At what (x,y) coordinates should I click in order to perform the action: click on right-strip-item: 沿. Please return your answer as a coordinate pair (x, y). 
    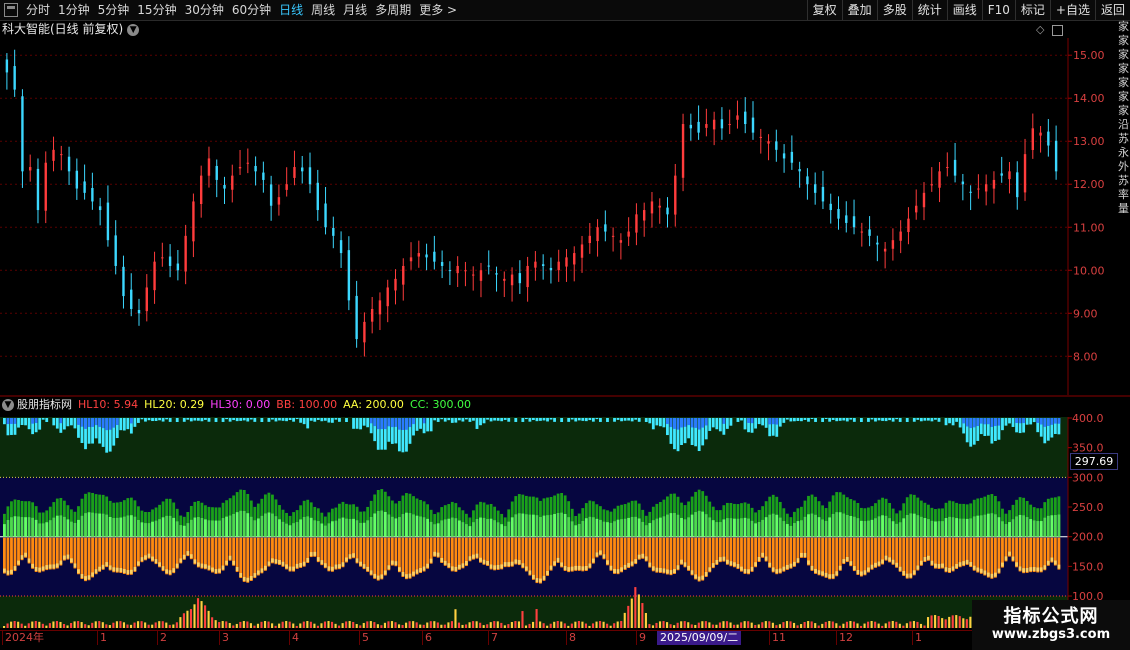
    Looking at the image, I should click on (1124, 125).